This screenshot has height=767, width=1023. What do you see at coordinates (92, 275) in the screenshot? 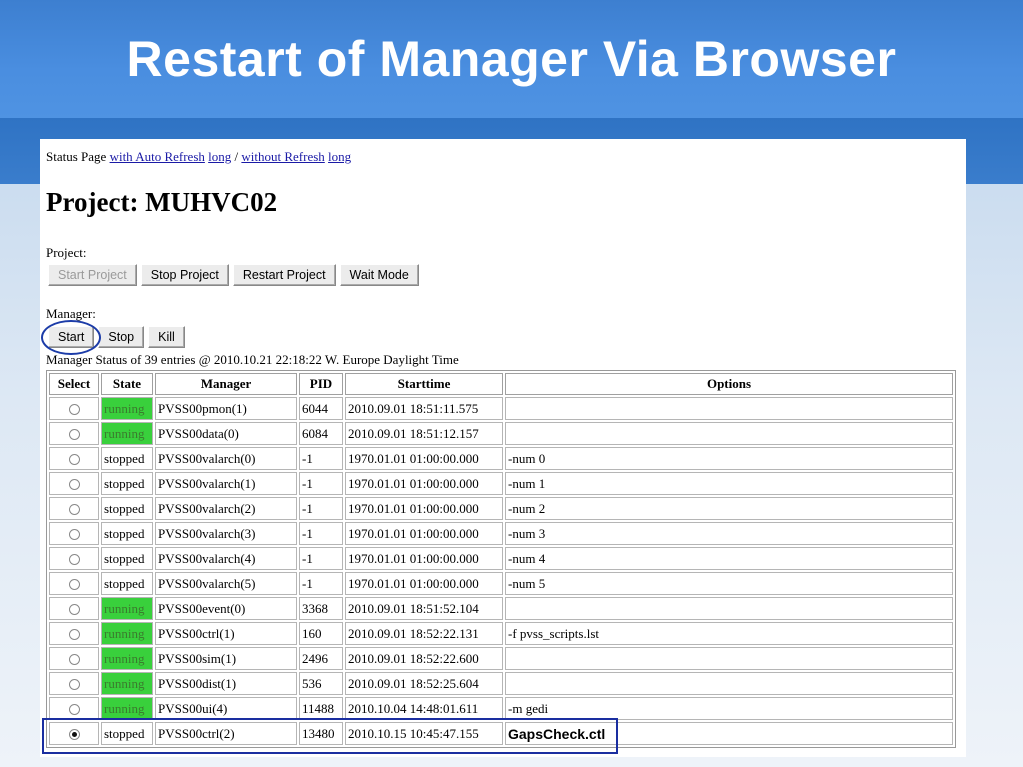
I see `start-project-button: Start Project` at bounding box center [92, 275].